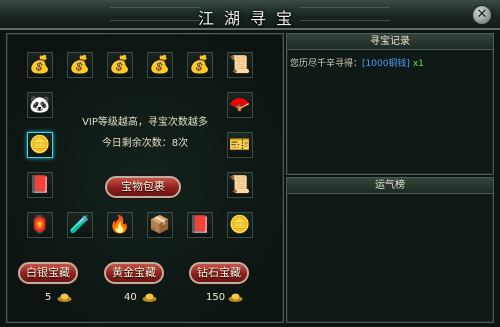 Image resolution: width=500 pixels, height=327 pixels. I want to click on reward-slot-1: 💰, so click(40, 65).